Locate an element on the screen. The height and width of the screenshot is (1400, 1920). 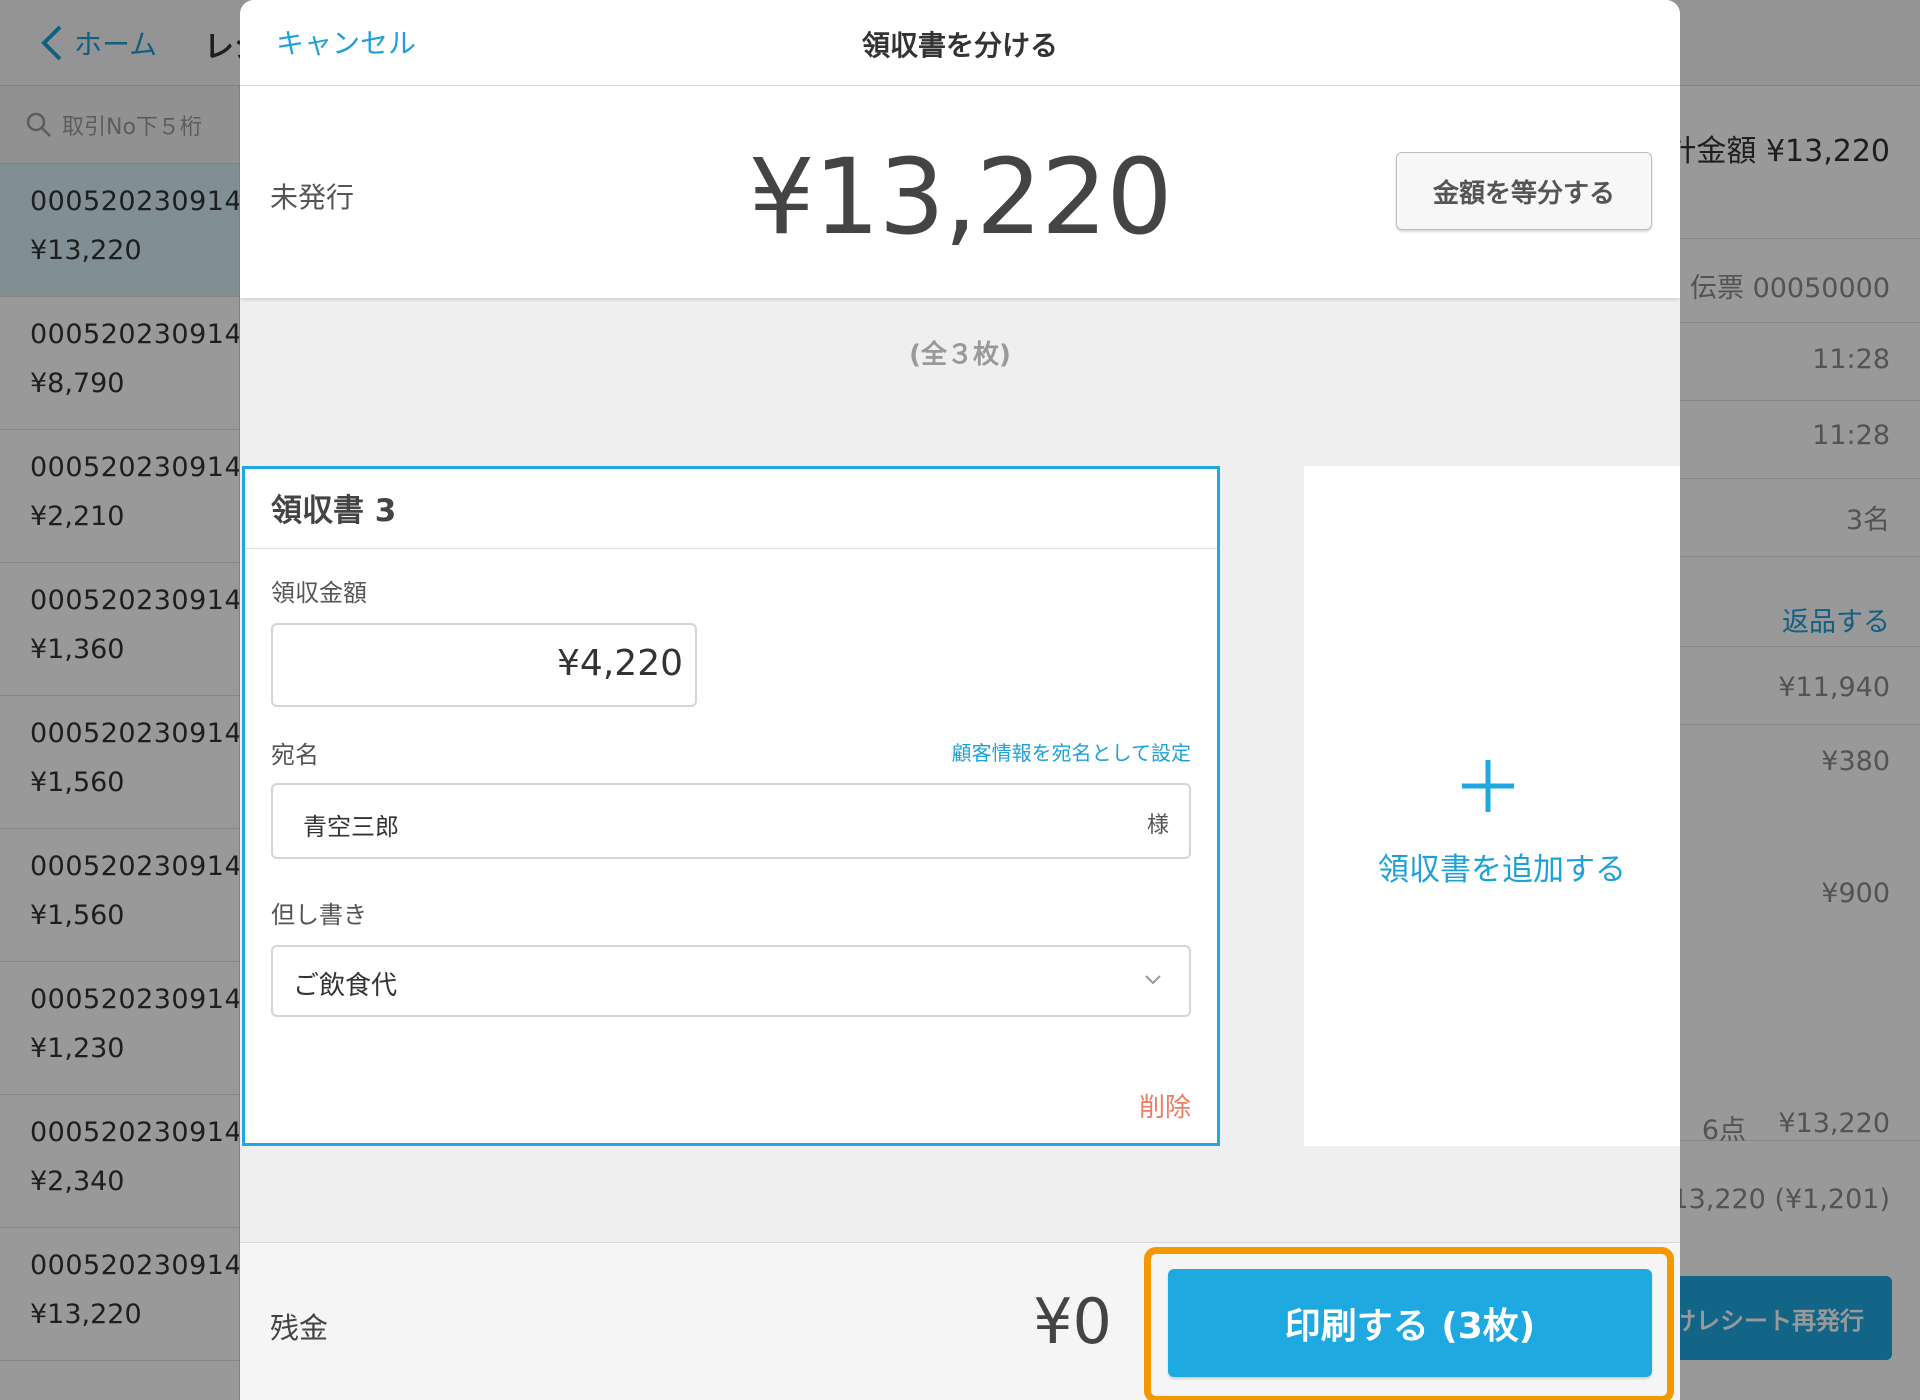
print-button: 印刷する (3枚) is located at coordinates (1410, 1323).